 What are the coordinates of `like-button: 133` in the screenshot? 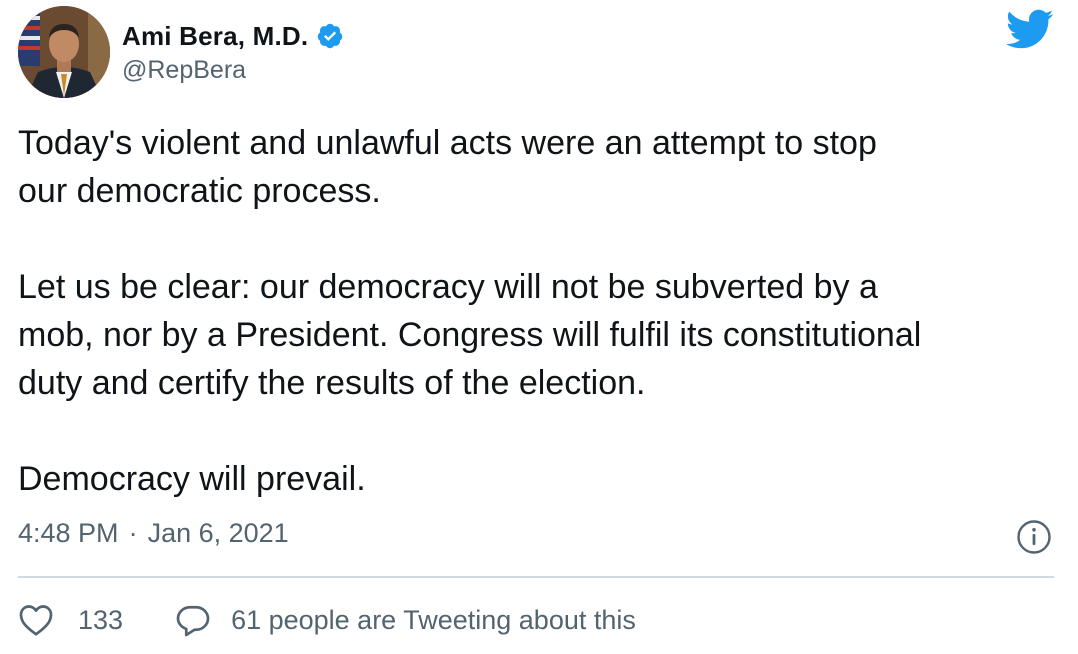 It's located at (96, 620).